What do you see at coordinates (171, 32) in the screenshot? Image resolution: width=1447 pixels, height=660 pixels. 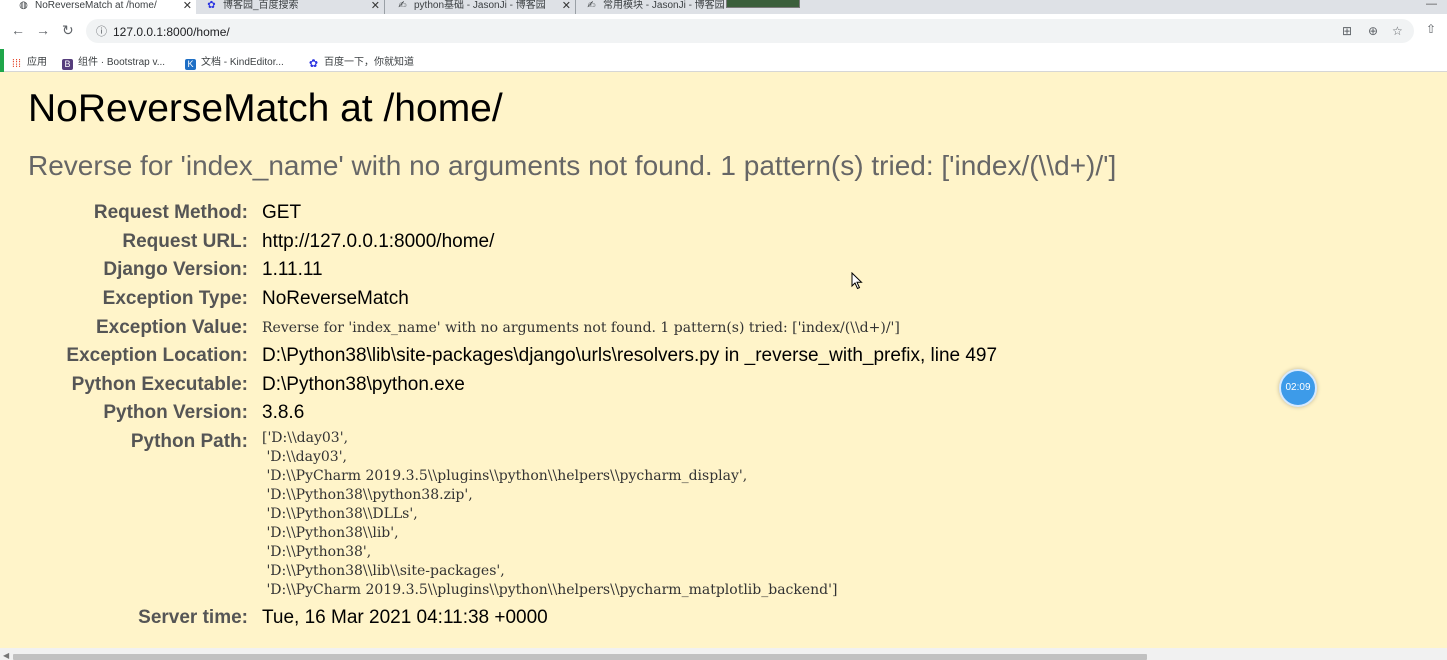 I see `url-text: 127.0.0.1:8000/home/` at bounding box center [171, 32].